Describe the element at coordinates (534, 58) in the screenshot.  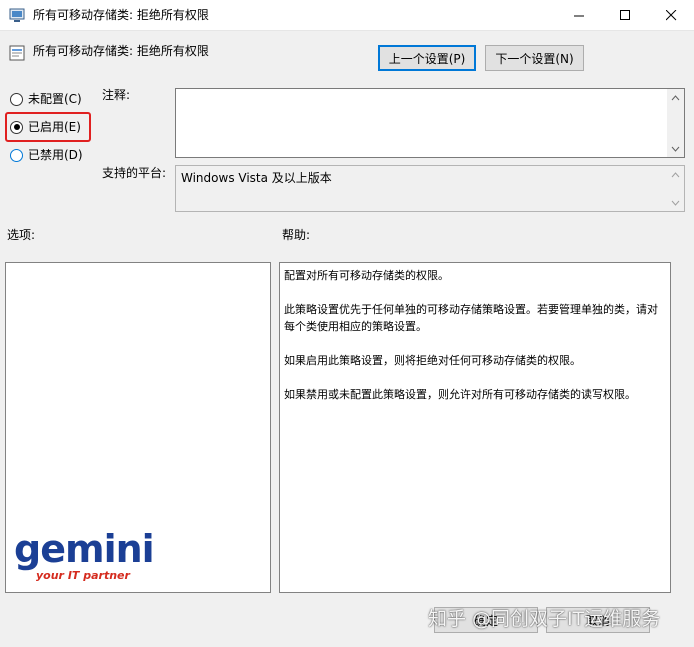
I see `next-setting-button: 下一个设置(N)` at that location.